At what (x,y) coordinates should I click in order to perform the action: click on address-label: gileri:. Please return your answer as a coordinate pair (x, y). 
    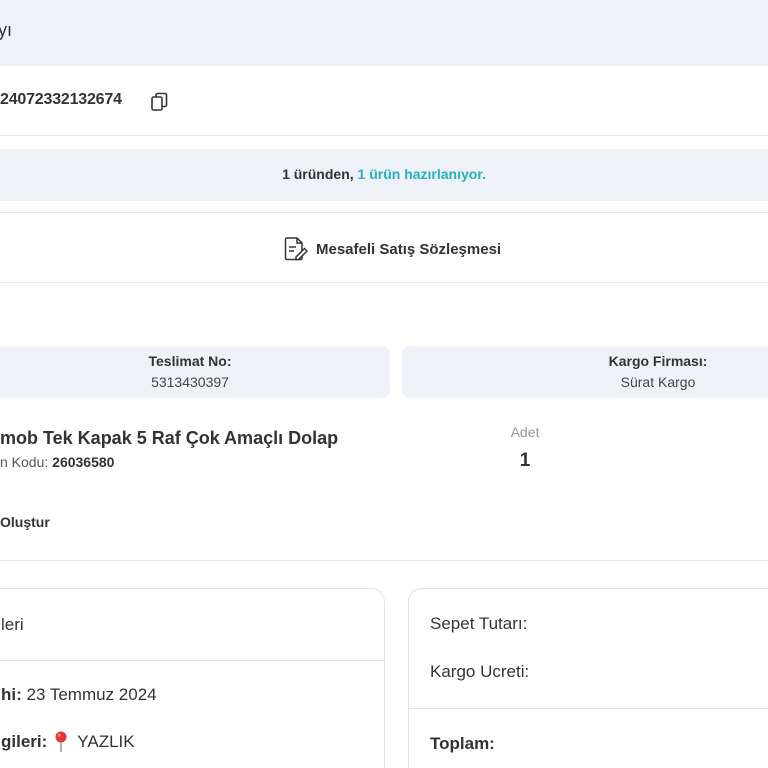
    Looking at the image, I should click on (24, 741).